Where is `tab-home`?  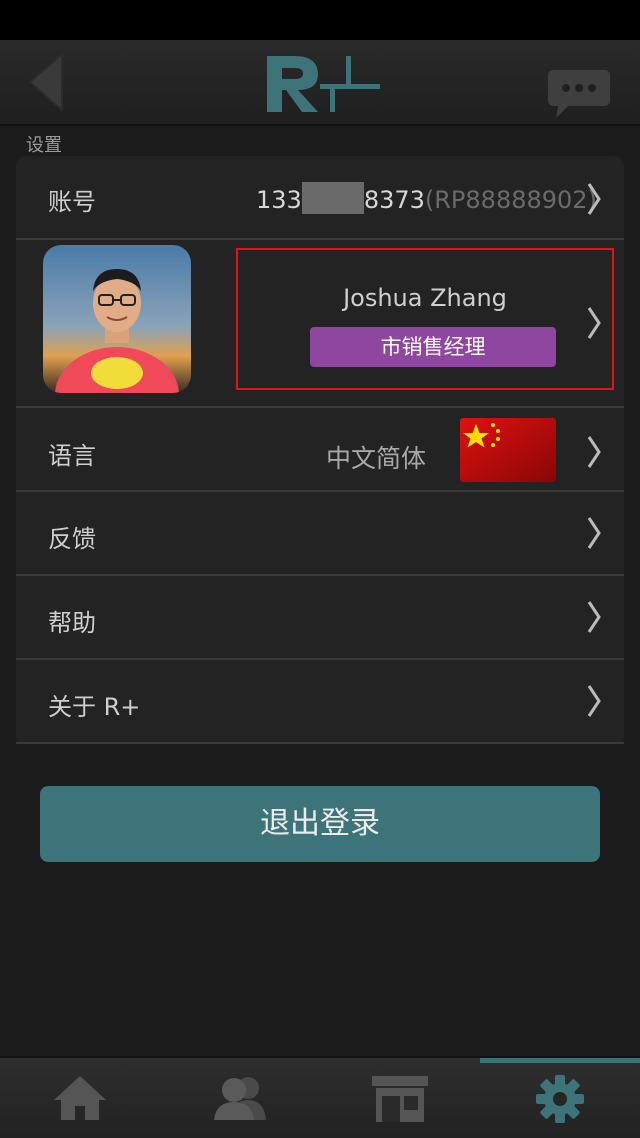 tab-home is located at coordinates (80, 1098).